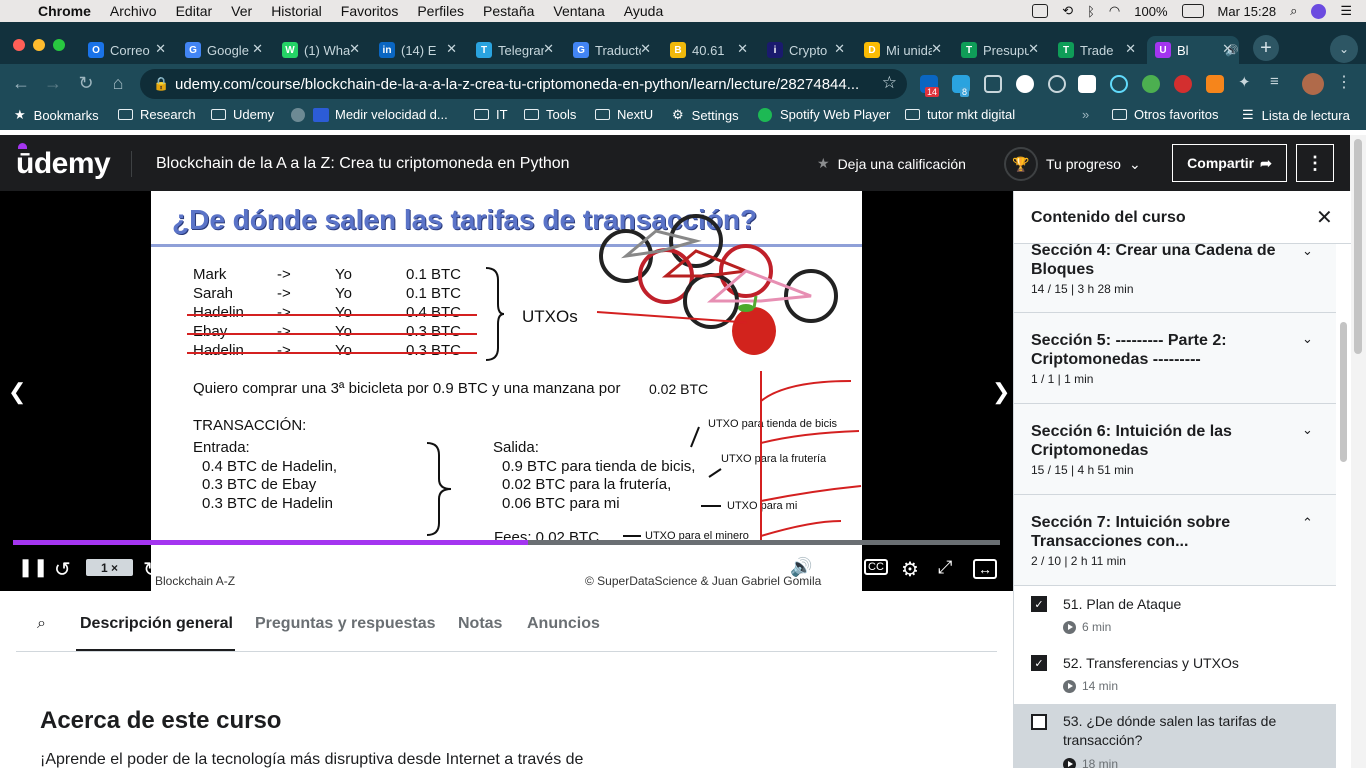 The height and width of the screenshot is (768, 1366). Describe the element at coordinates (39, 45) in the screenshot. I see `minimize-window-button` at that location.